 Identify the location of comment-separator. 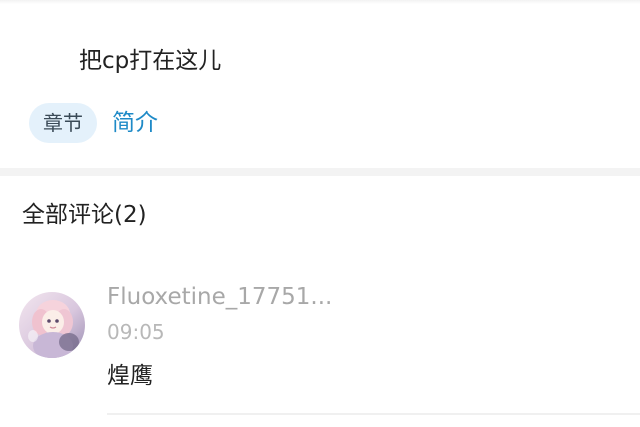
(373, 414).